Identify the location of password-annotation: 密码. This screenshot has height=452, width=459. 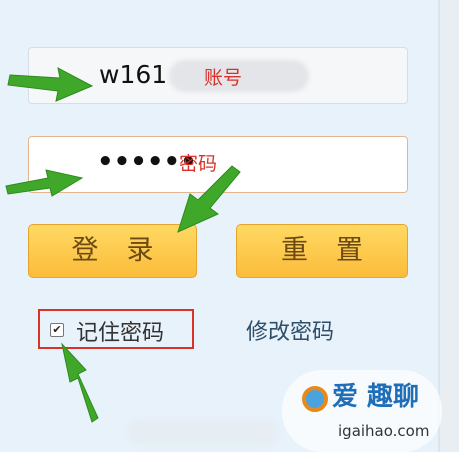
(198, 164).